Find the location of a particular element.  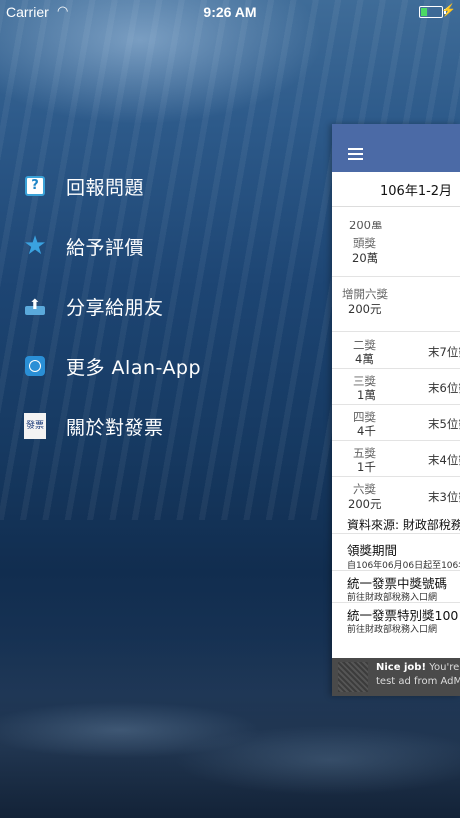

hamburger-menu-icon is located at coordinates (355, 155).